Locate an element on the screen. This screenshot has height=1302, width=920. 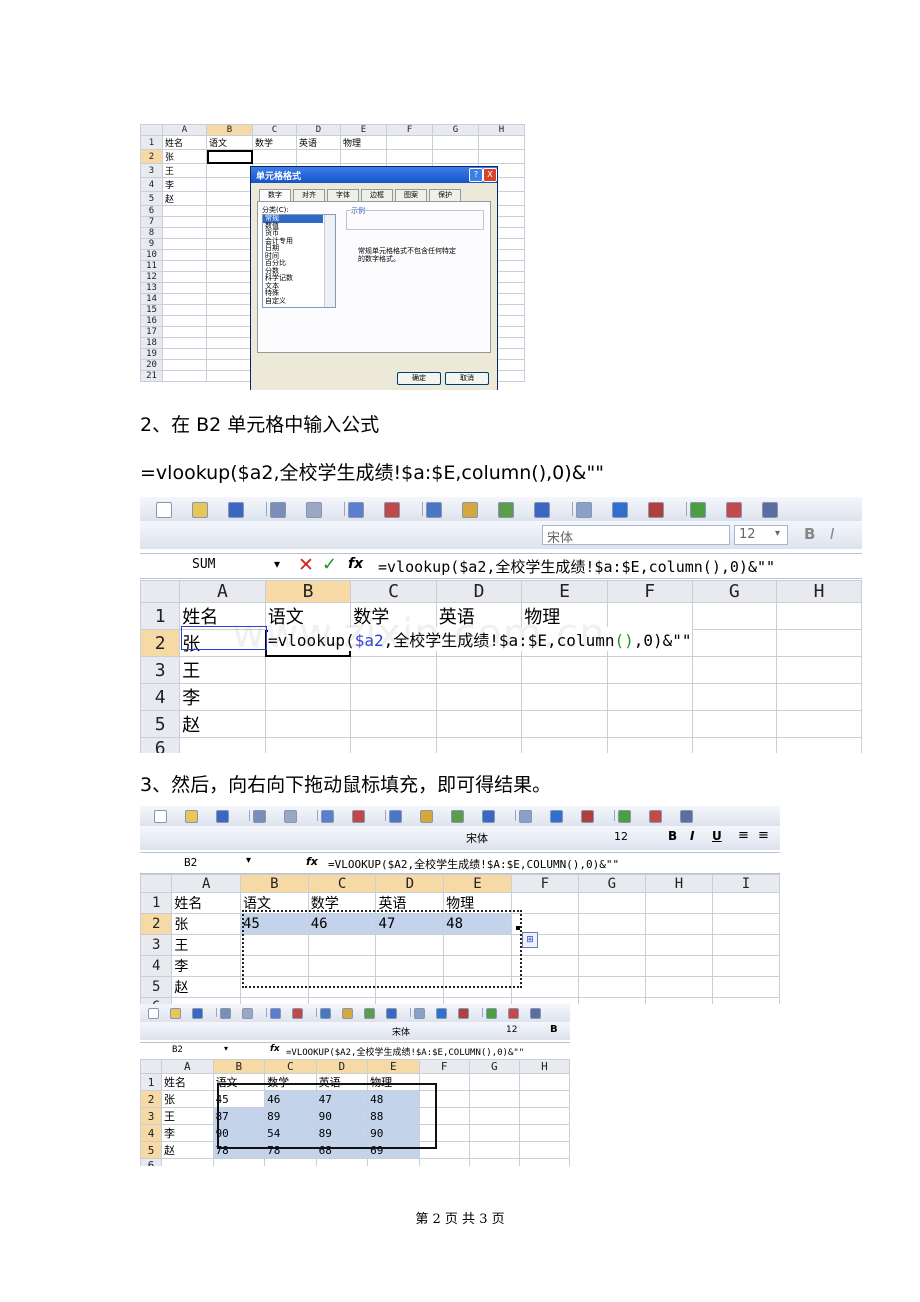
formula-text: =vlookup($a2,全校学生成绩!$a:$E,column(),0)&"" is located at coordinates (576, 566).